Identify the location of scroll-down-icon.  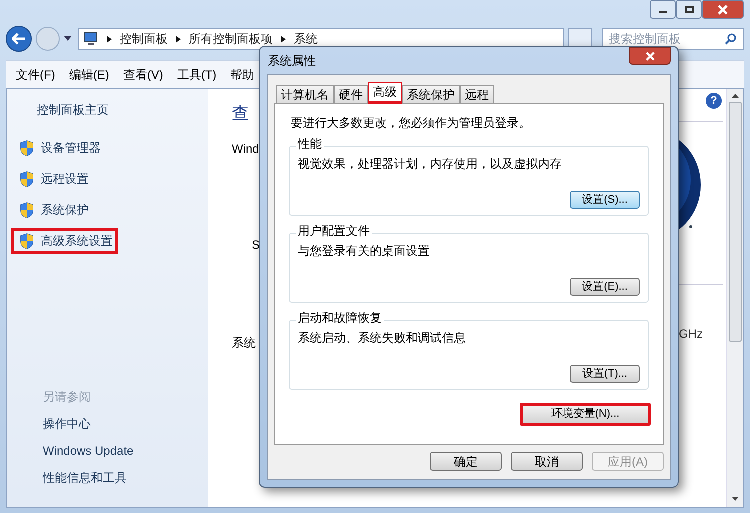
(735, 499).